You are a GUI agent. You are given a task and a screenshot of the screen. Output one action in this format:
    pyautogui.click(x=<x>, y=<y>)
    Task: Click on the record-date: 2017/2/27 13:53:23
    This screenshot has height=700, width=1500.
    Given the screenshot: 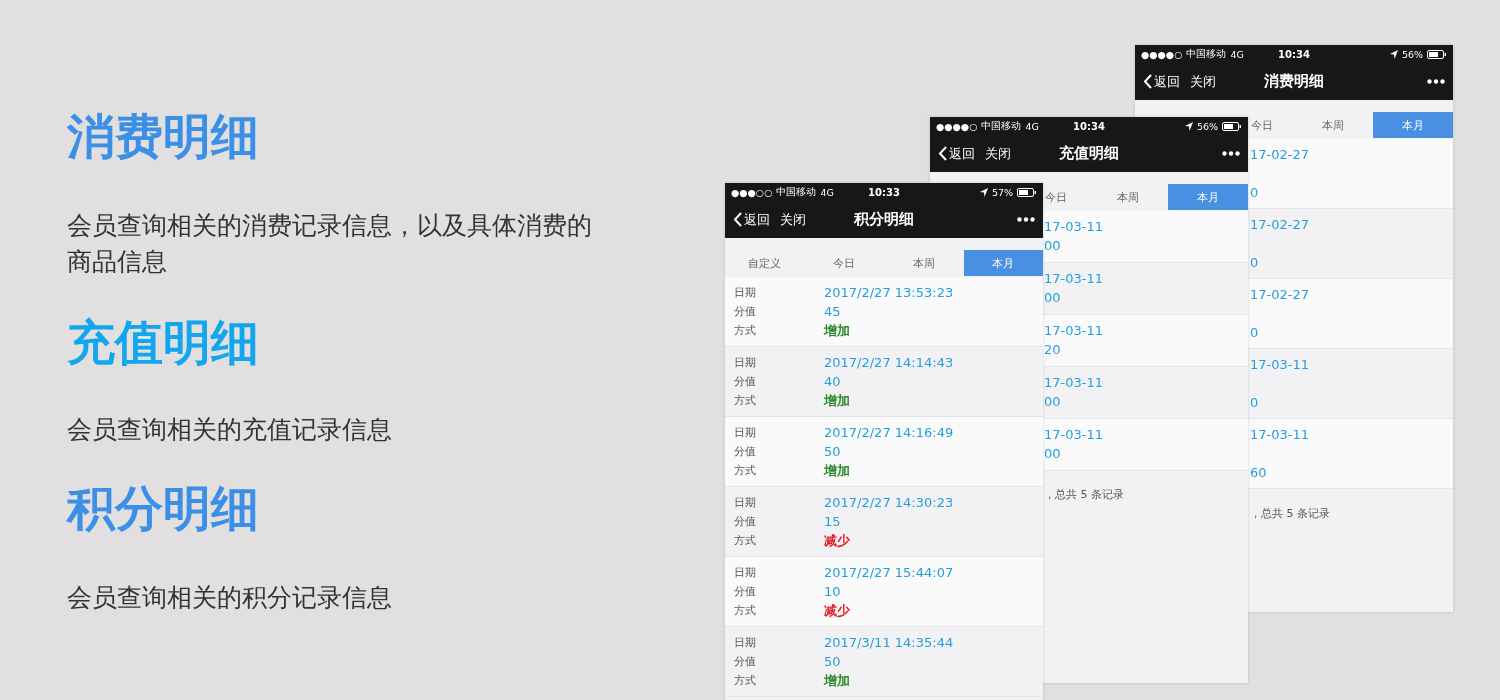 What is the action you would take?
    pyautogui.click(x=889, y=292)
    